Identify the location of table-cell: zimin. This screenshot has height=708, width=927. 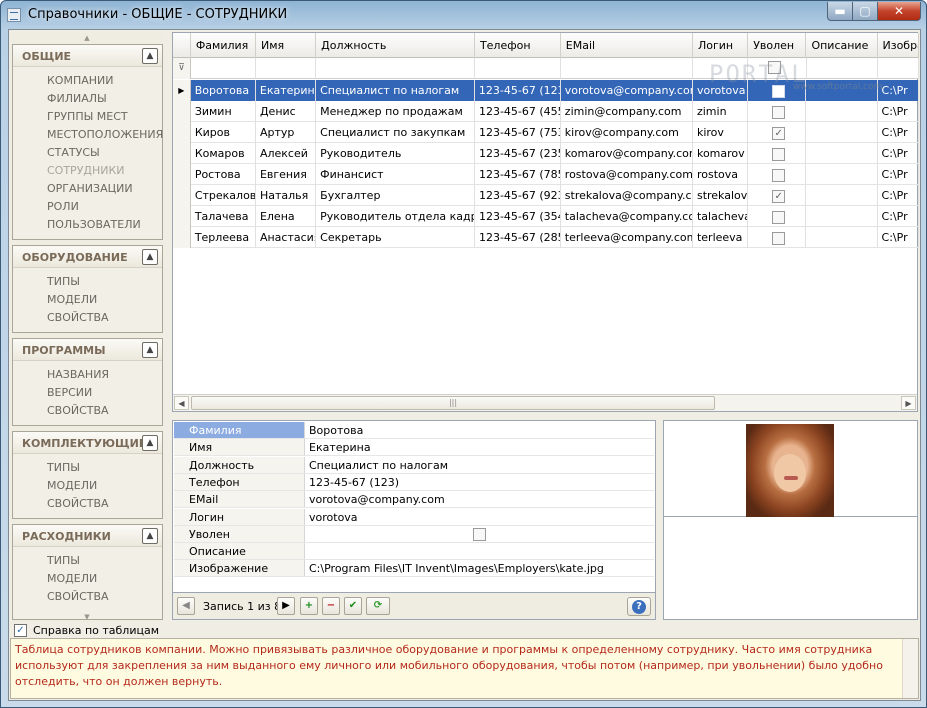
(721, 111).